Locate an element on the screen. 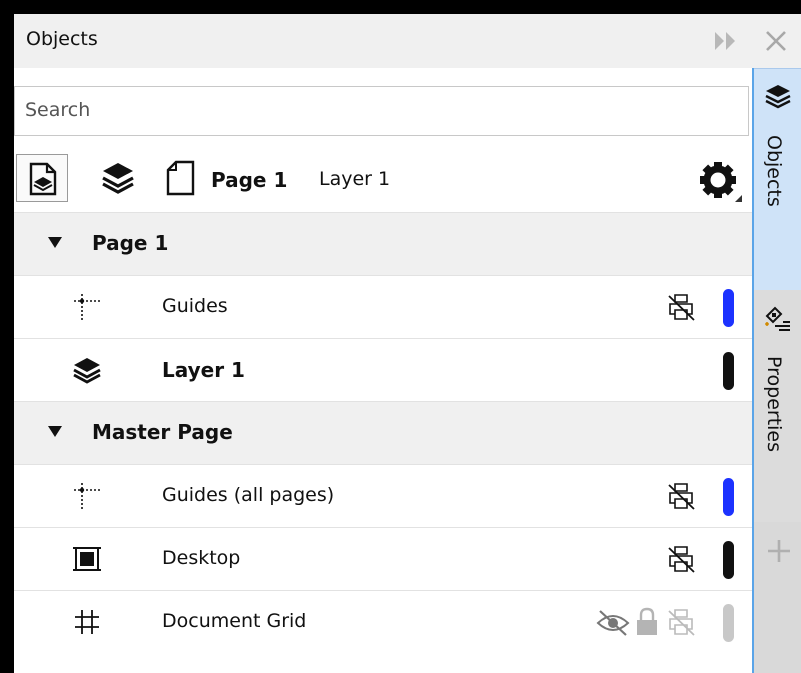 The height and width of the screenshot is (673, 801). item-label: Guides is located at coordinates (195, 306).